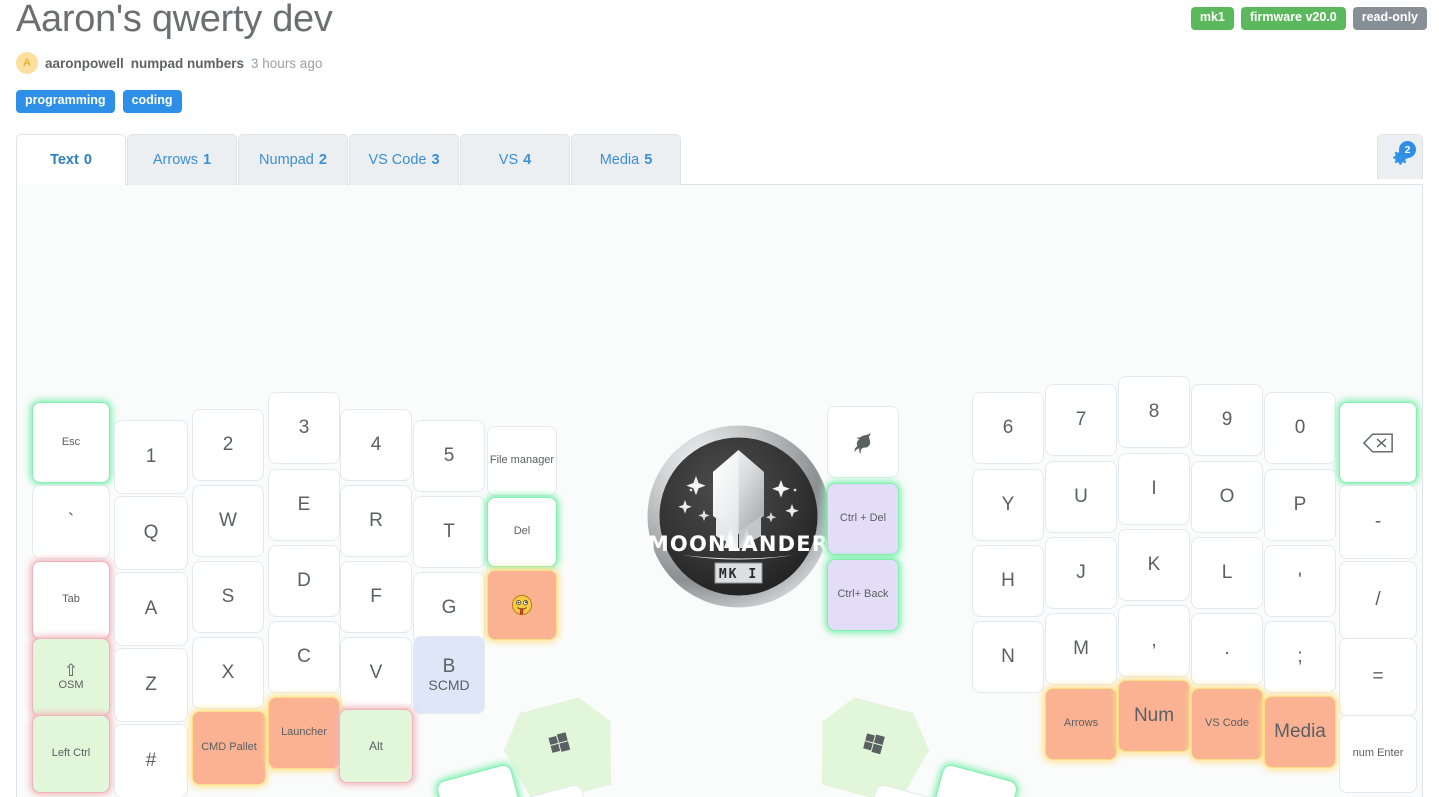  What do you see at coordinates (1008, 428) in the screenshot?
I see `right-key-6: 6` at bounding box center [1008, 428].